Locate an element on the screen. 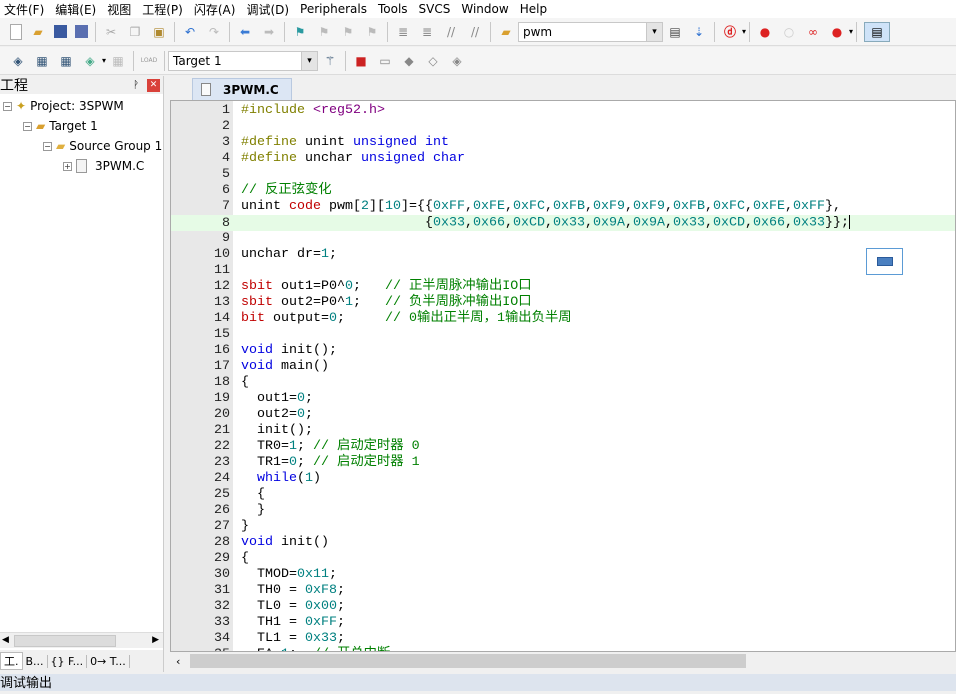 This screenshot has height=694, width=956. target-options-icon: ⚚ is located at coordinates (330, 61).